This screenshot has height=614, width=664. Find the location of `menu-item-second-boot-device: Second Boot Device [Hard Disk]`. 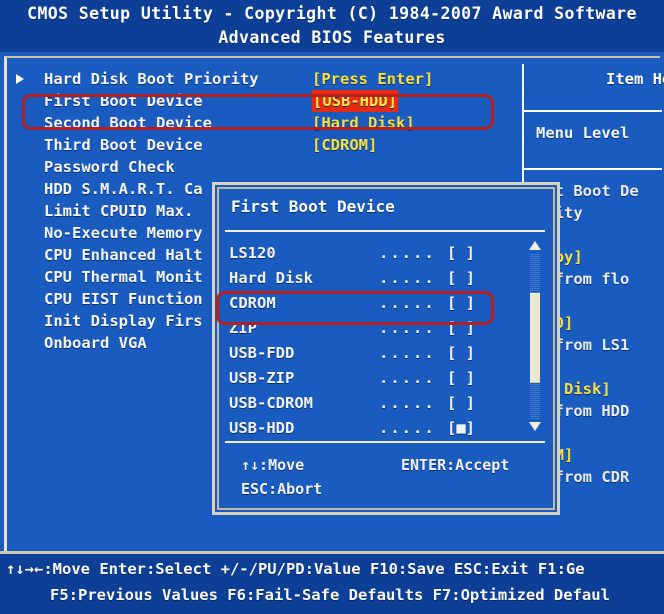

menu-item-second-boot-device: Second Boot Device [Hard Disk] is located at coordinates (280, 123).